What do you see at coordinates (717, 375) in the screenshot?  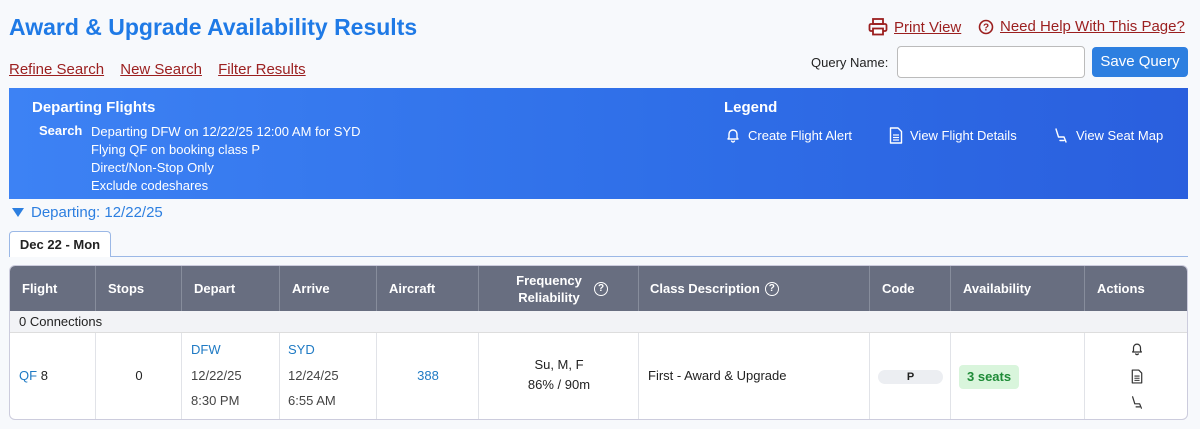 I see `class-description: First - Award & Upgrade` at bounding box center [717, 375].